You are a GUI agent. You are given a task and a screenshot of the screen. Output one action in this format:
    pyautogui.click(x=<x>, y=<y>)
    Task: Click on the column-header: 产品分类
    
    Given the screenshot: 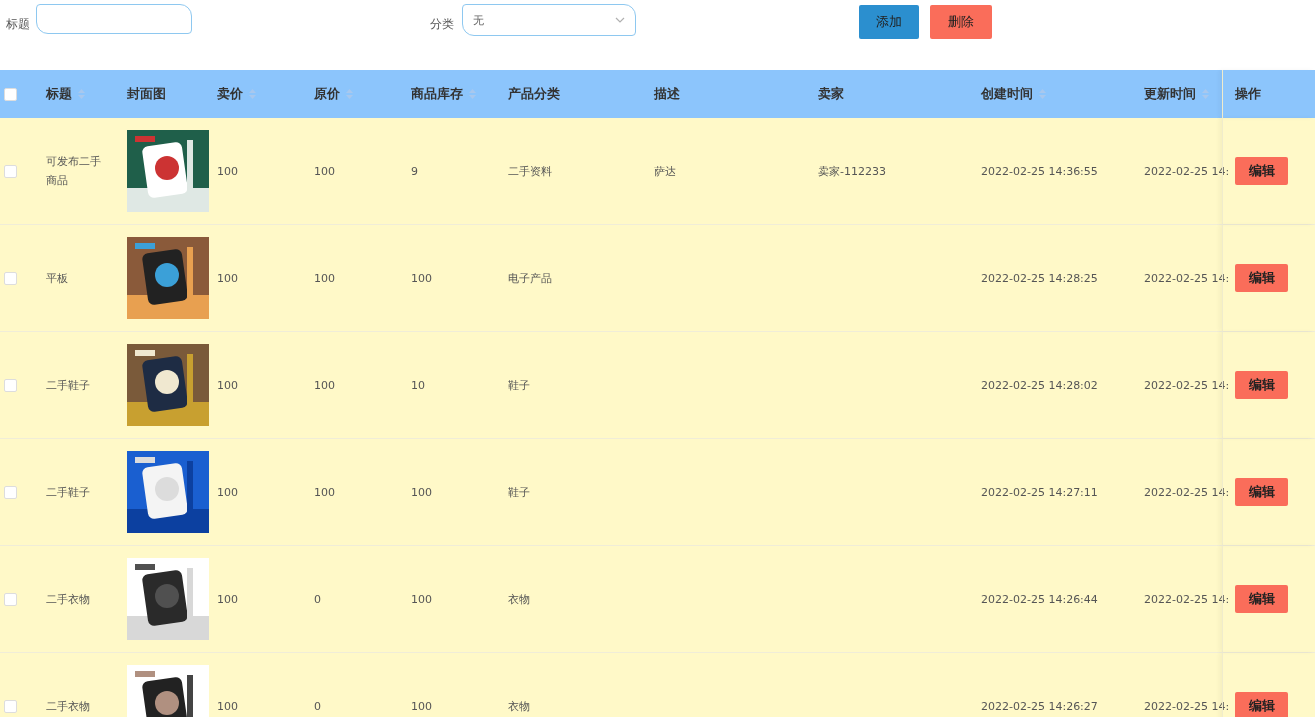 What is the action you would take?
    pyautogui.click(x=534, y=94)
    